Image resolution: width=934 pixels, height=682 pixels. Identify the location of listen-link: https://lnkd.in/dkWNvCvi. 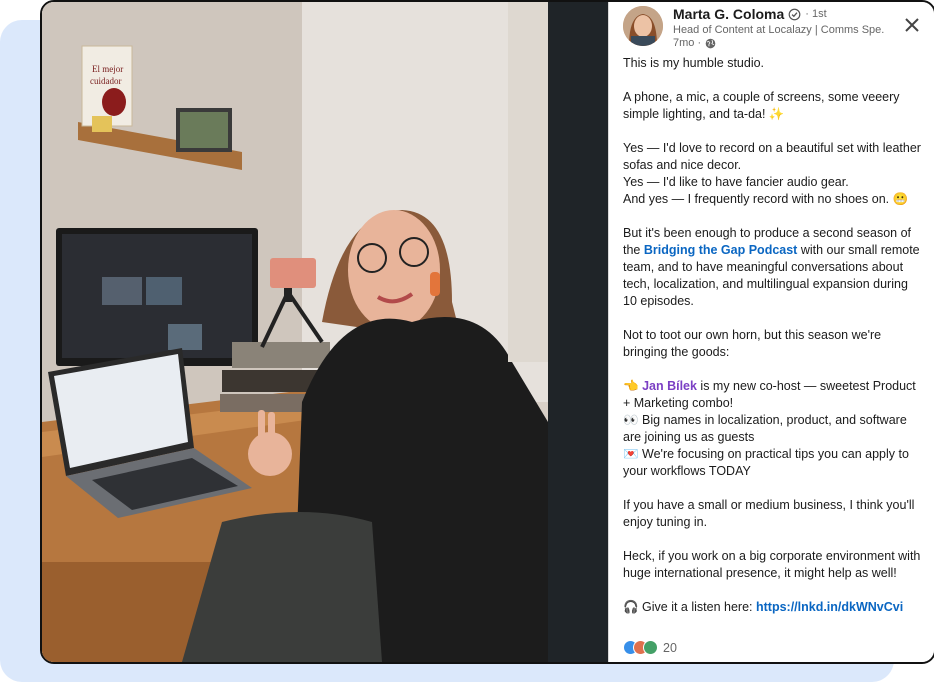
(829, 607).